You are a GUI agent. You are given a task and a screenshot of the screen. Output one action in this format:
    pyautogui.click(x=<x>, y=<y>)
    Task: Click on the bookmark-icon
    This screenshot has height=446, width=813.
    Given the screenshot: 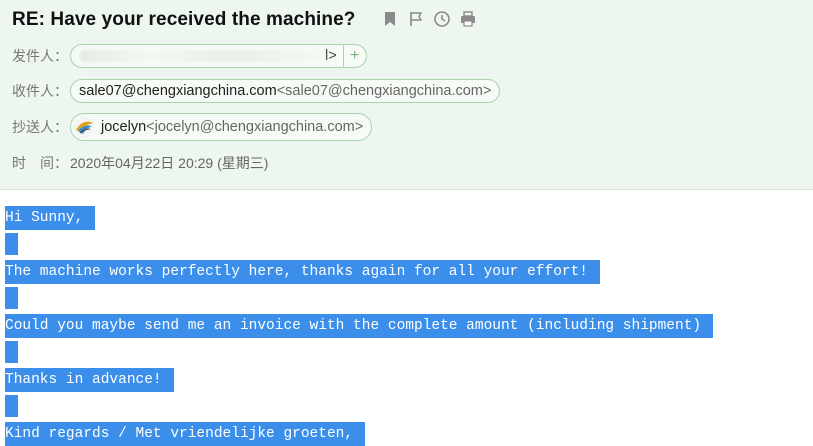 What is the action you would take?
    pyautogui.click(x=390, y=19)
    